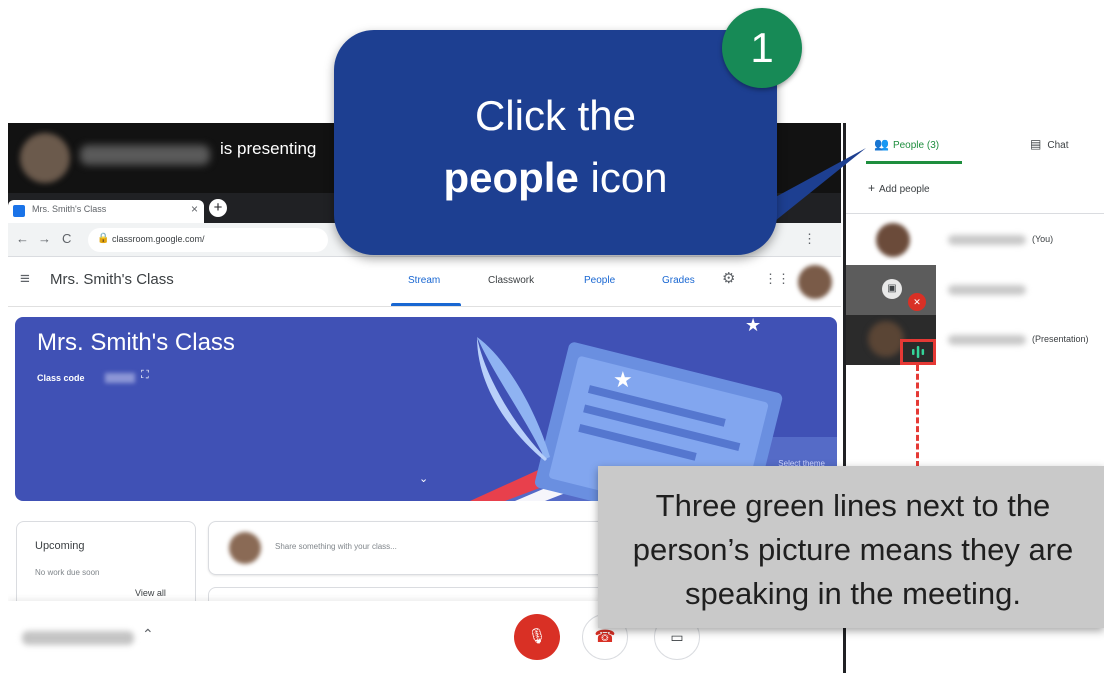 Image resolution: width=1104 pixels, height=673 pixels. I want to click on apps-grid-icon: ⋮⋮, so click(777, 279).